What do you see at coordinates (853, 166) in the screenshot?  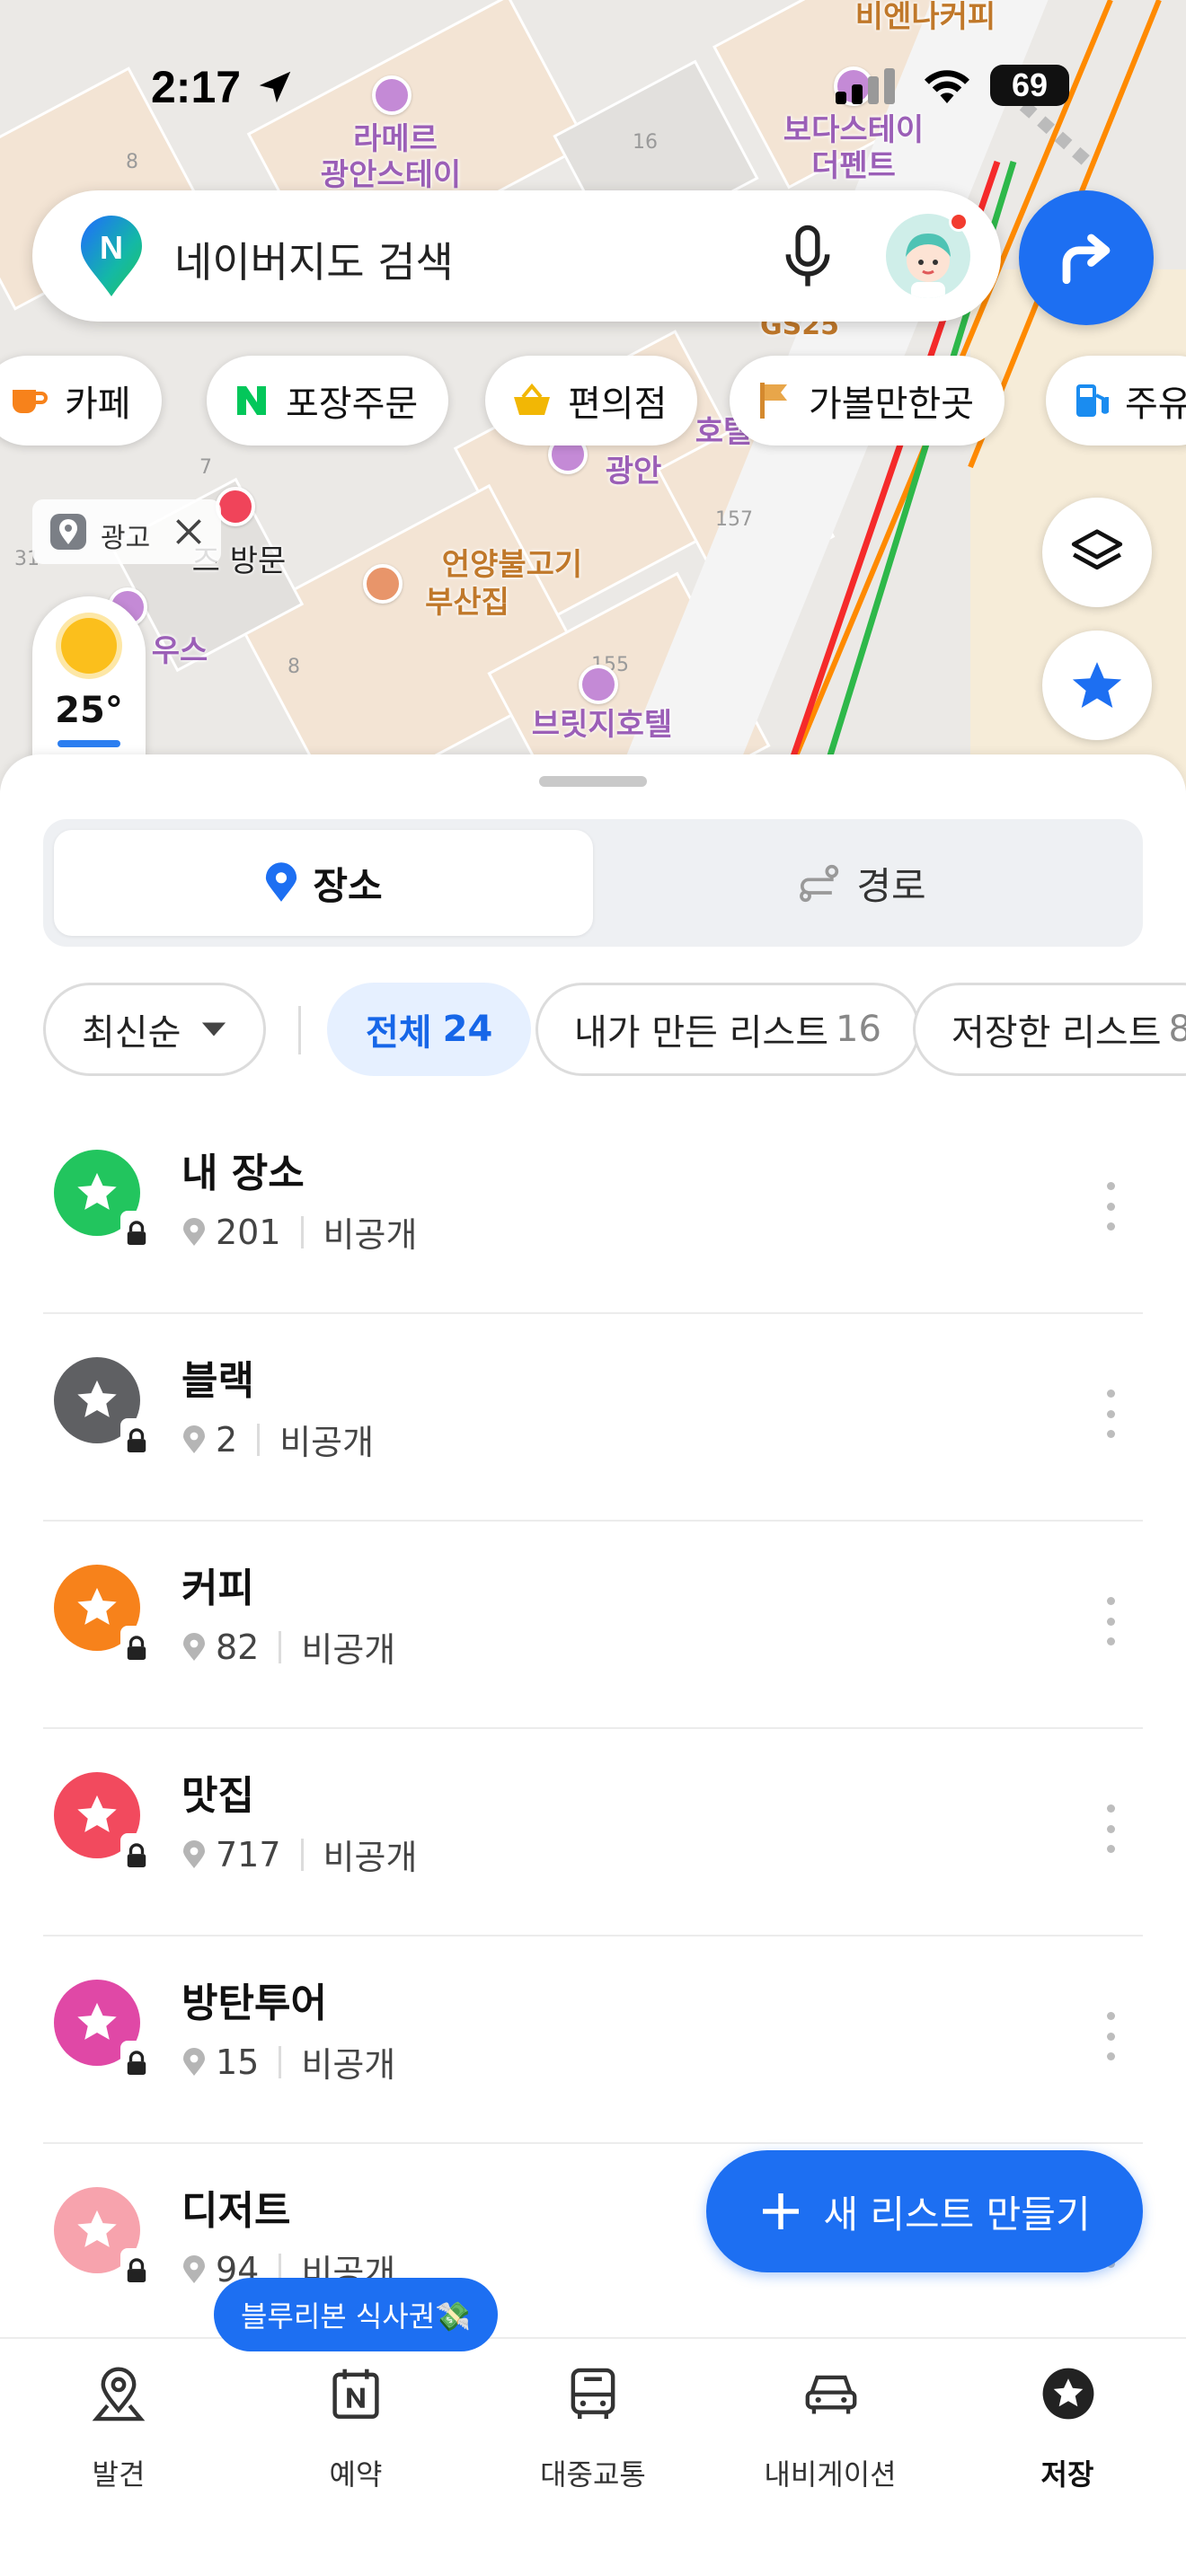 I see `map-label-bodastay-2: 더펜트` at bounding box center [853, 166].